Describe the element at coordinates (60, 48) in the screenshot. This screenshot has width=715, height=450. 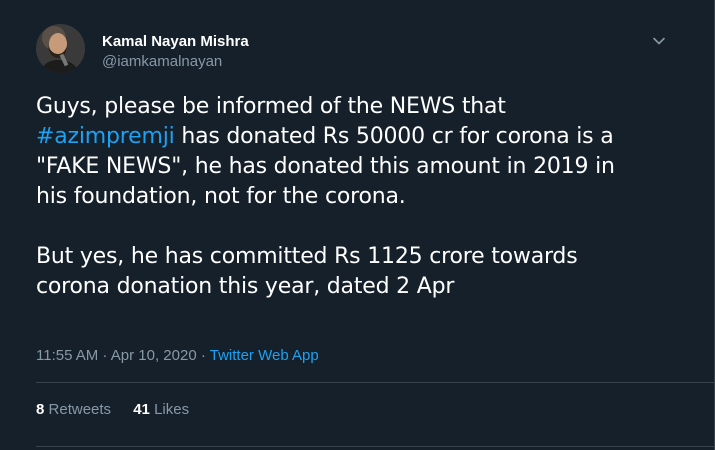
I see `avatar` at that location.